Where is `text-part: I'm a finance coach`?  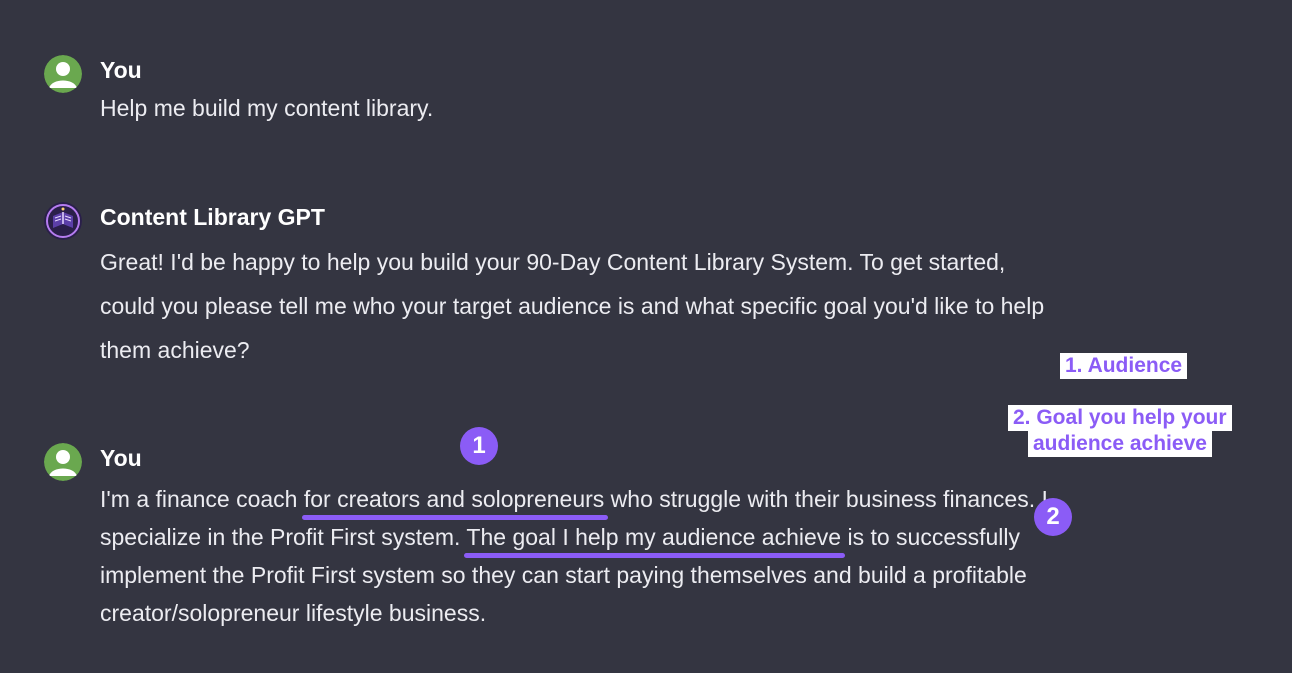 text-part: I'm a finance coach is located at coordinates (202, 499).